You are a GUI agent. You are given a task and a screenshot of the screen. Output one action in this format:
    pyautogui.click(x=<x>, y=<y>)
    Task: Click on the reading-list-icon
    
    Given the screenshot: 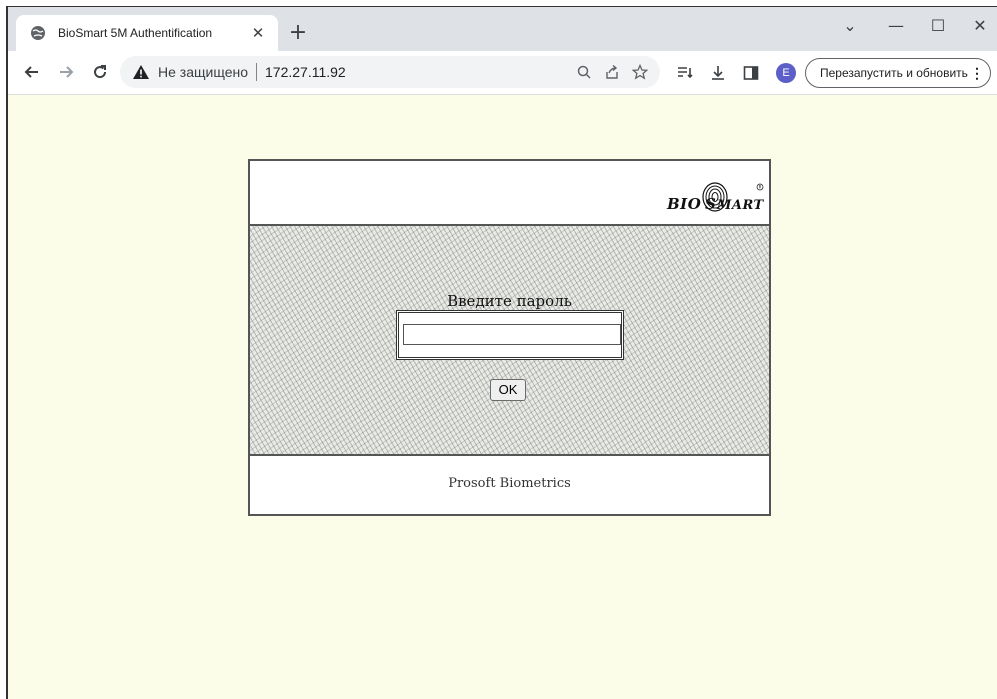 What is the action you would take?
    pyautogui.click(x=685, y=73)
    